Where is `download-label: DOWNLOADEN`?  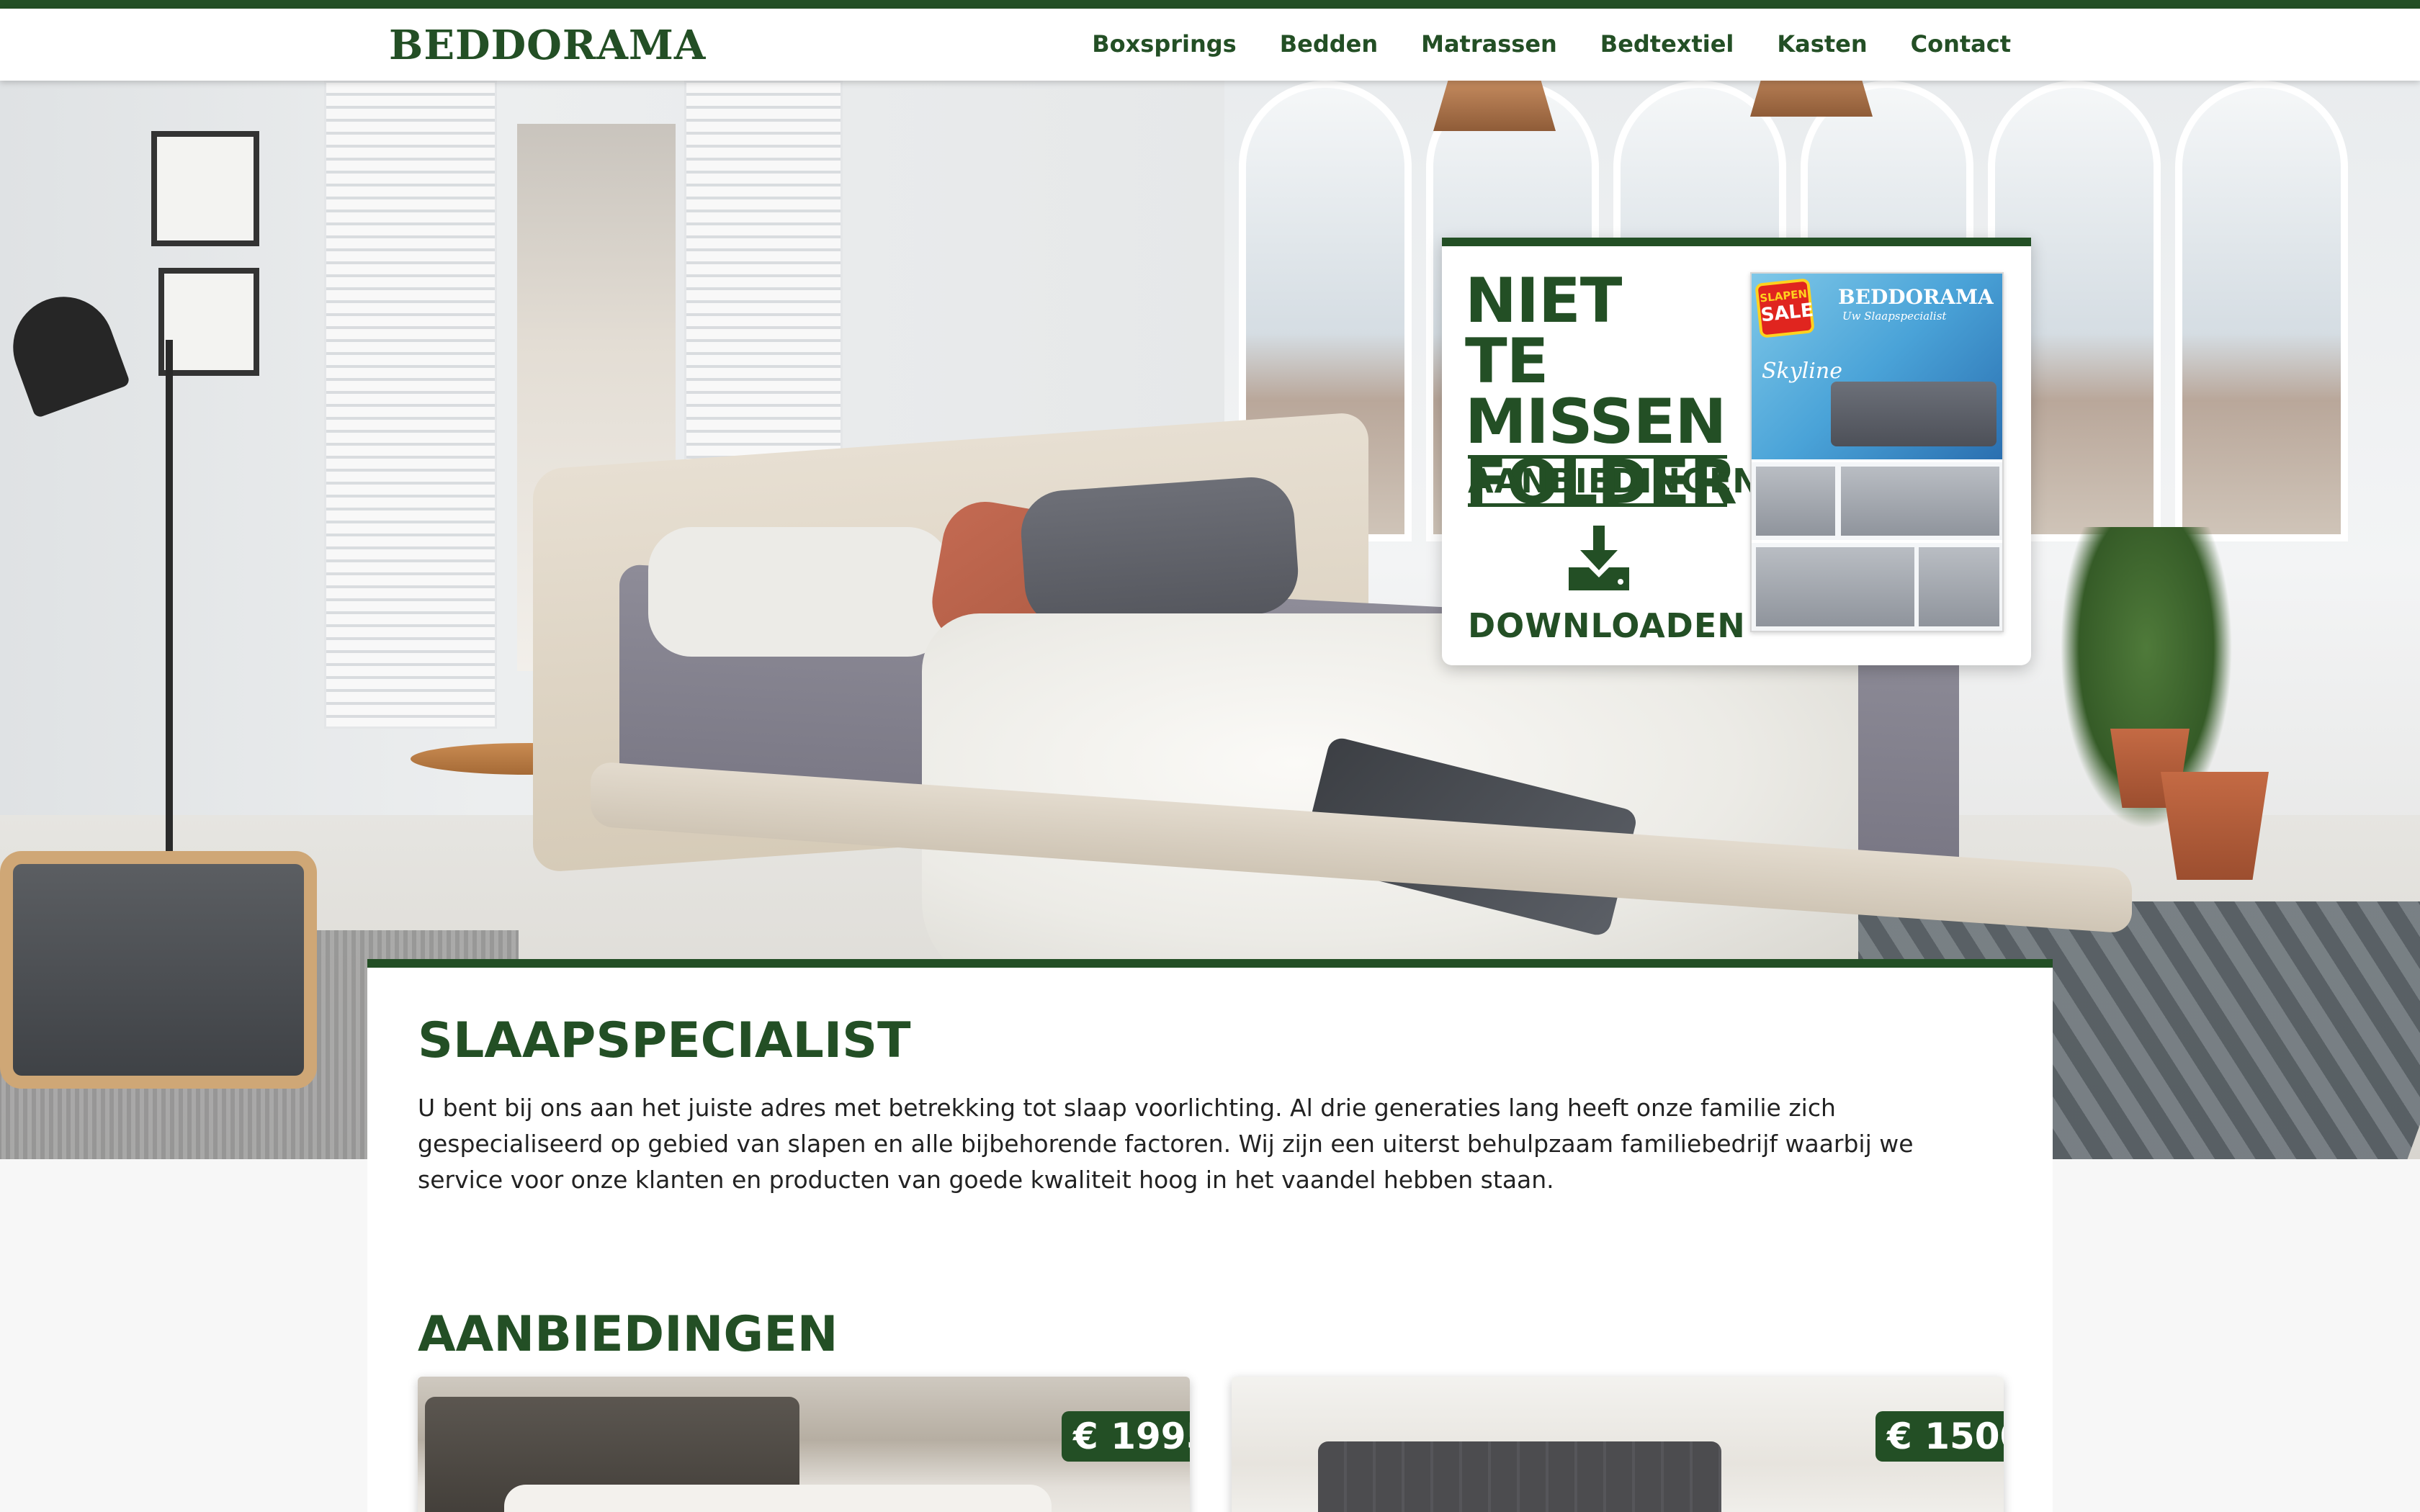 download-label: DOWNLOADEN is located at coordinates (1607, 625).